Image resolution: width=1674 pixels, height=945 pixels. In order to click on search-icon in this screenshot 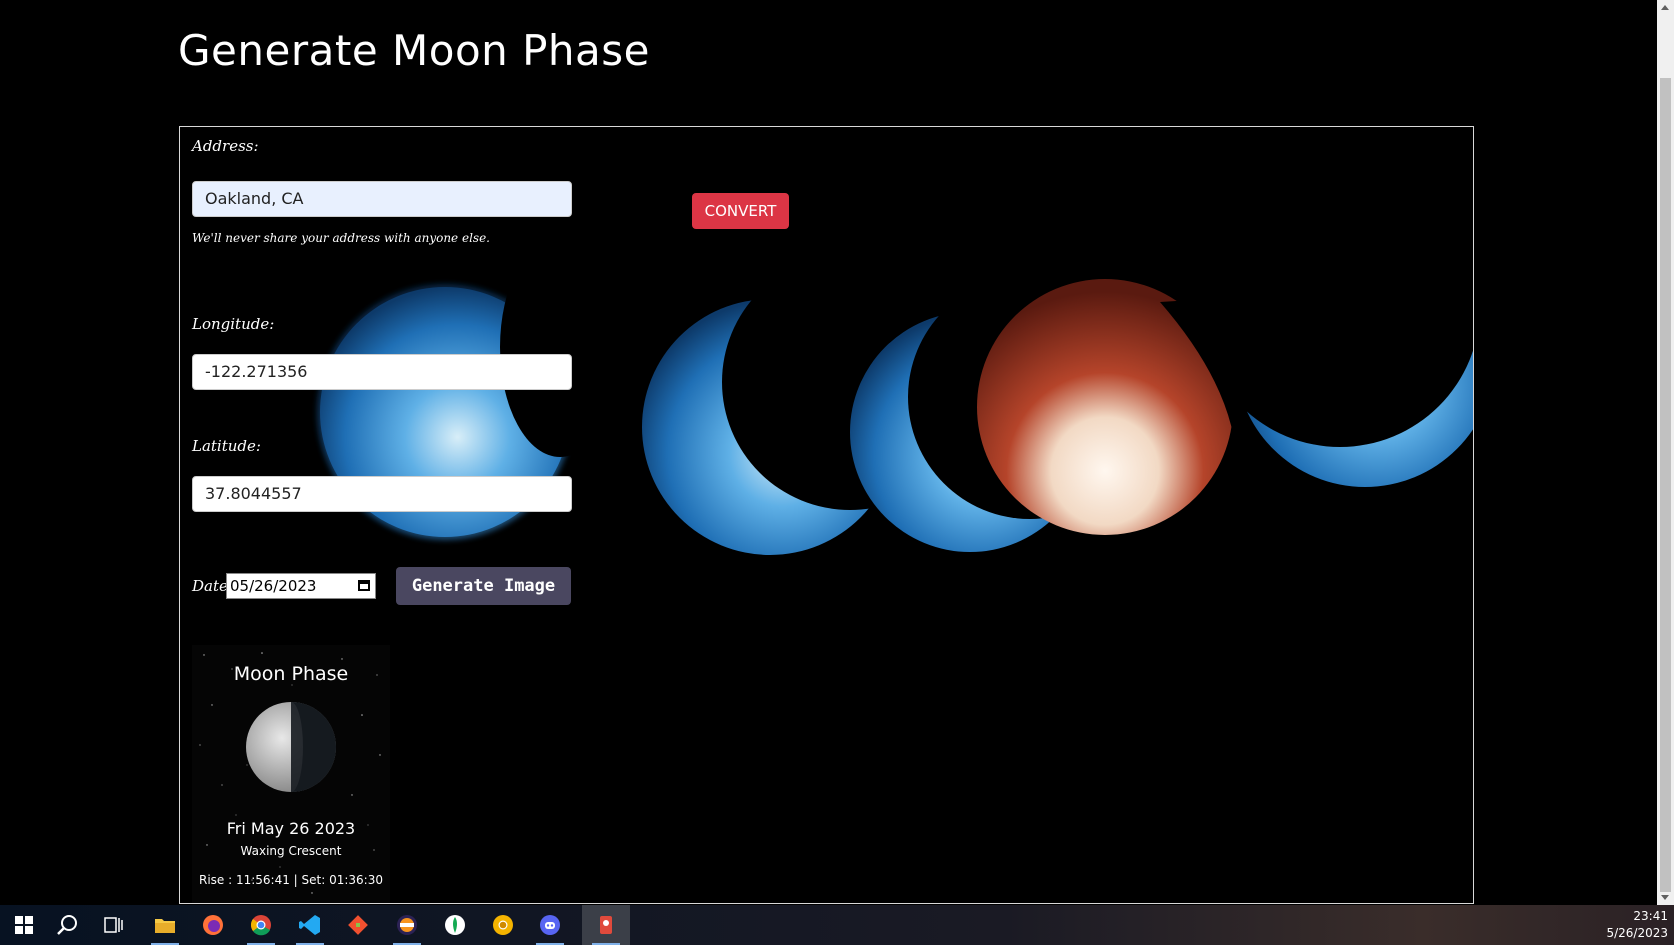, I will do `click(67, 925)`.